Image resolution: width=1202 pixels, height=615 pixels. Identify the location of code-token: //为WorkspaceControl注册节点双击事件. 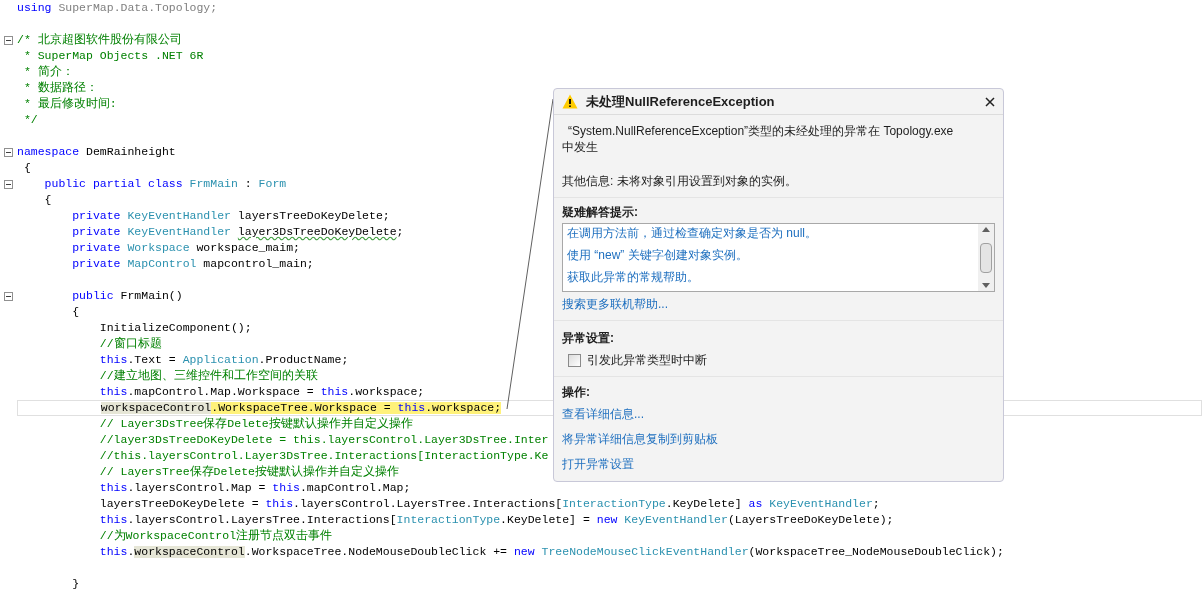
(215, 536).